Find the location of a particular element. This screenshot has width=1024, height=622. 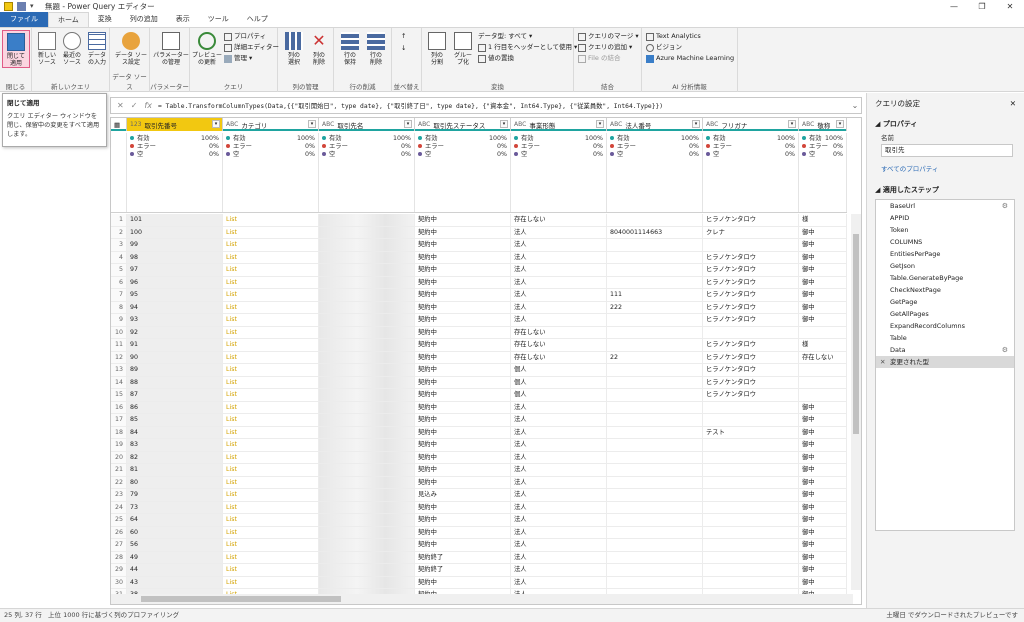

table-row: 2 100 List 契約中 法人 8040001114663 クレナ 御中 is located at coordinates (479, 232).